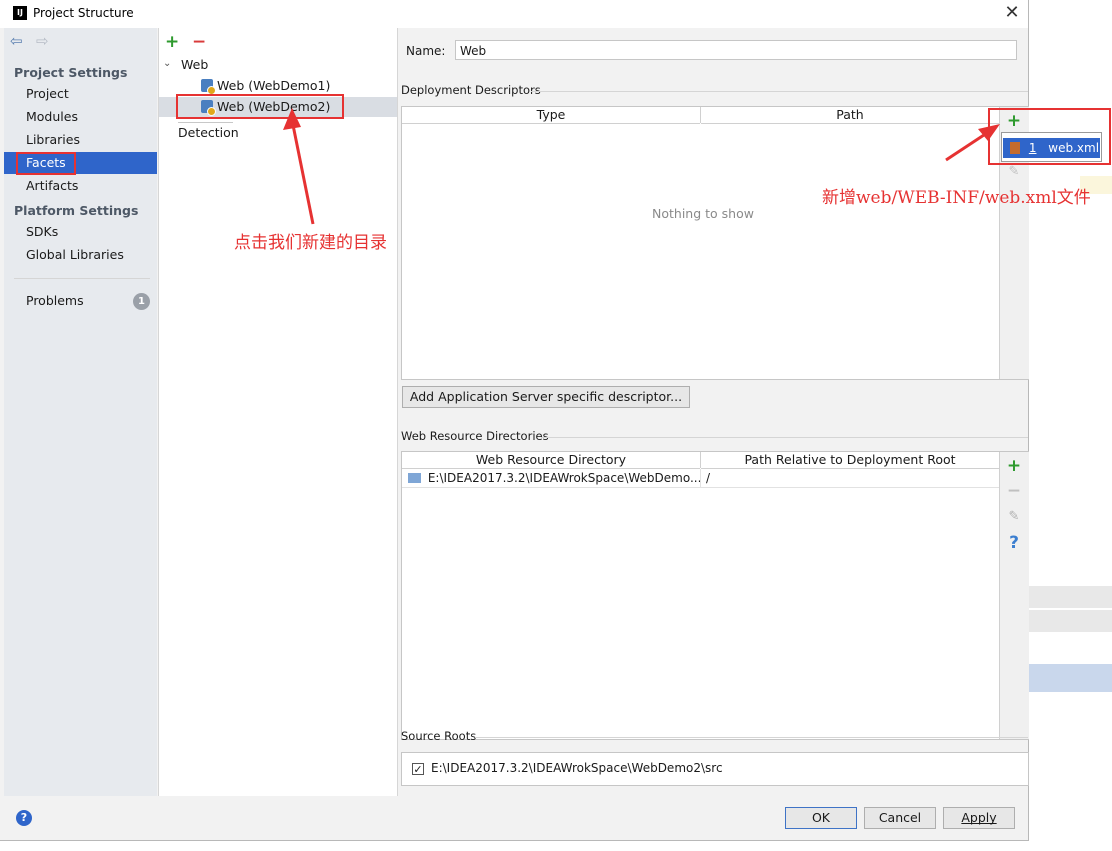 Image resolution: width=1112 pixels, height=851 pixels. I want to click on add-web-resource-icon: +, so click(1014, 466).